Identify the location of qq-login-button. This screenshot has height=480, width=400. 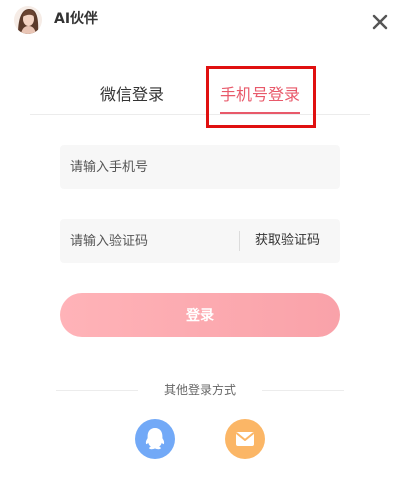
(155, 439).